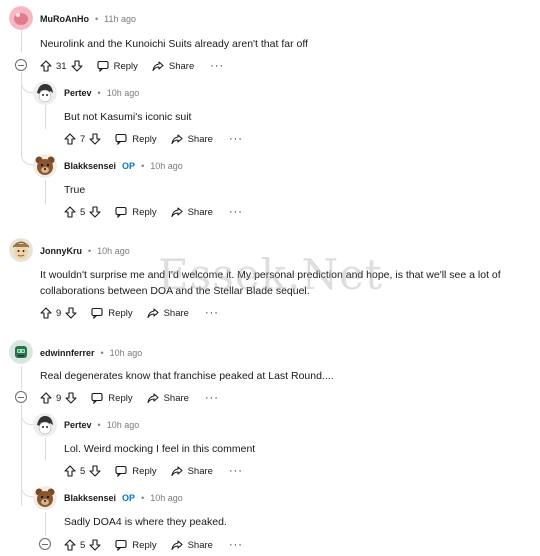 The height and width of the screenshot is (556, 540). What do you see at coordinates (101, 425) in the screenshot?
I see `comment-meta: Pertev • 10h ago` at bounding box center [101, 425].